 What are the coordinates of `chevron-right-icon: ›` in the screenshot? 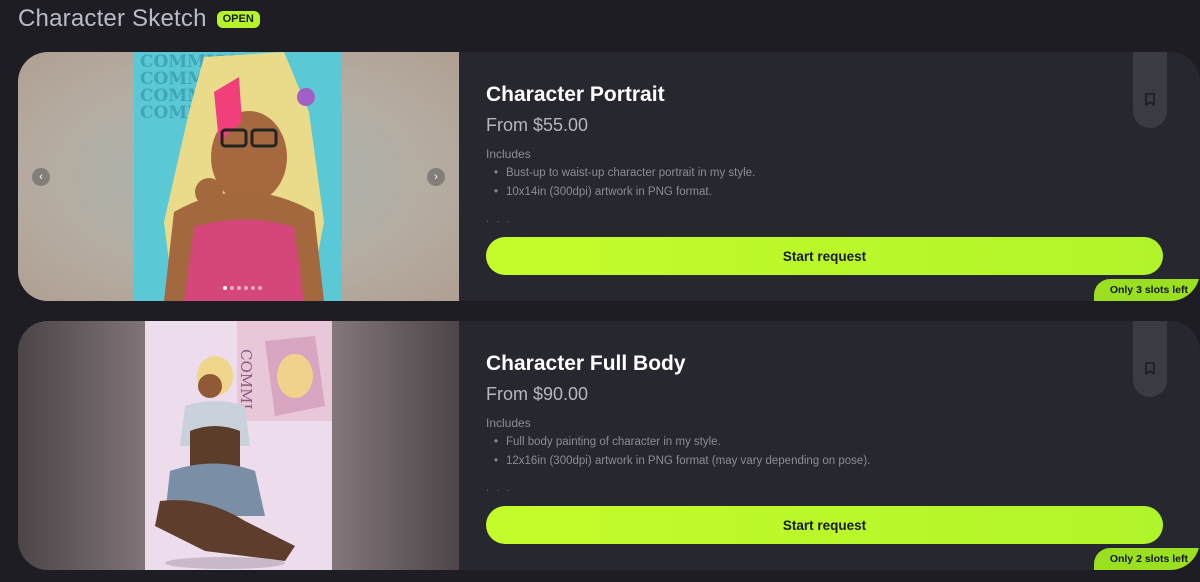 It's located at (436, 177).